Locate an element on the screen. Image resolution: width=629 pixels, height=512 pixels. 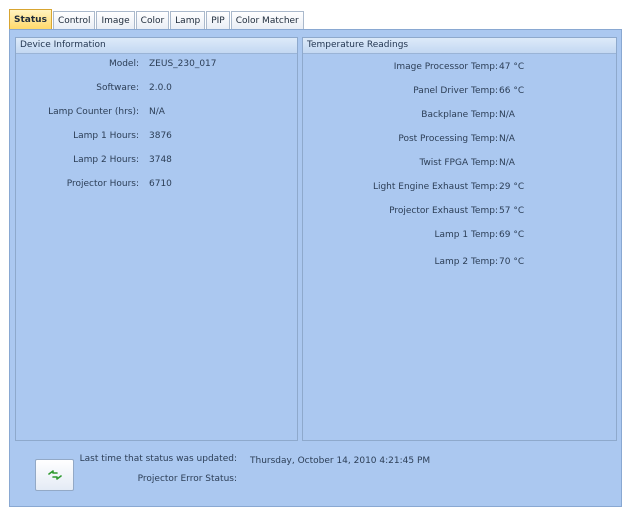
image-processor-temp-value: 47 °C is located at coordinates (512, 67).